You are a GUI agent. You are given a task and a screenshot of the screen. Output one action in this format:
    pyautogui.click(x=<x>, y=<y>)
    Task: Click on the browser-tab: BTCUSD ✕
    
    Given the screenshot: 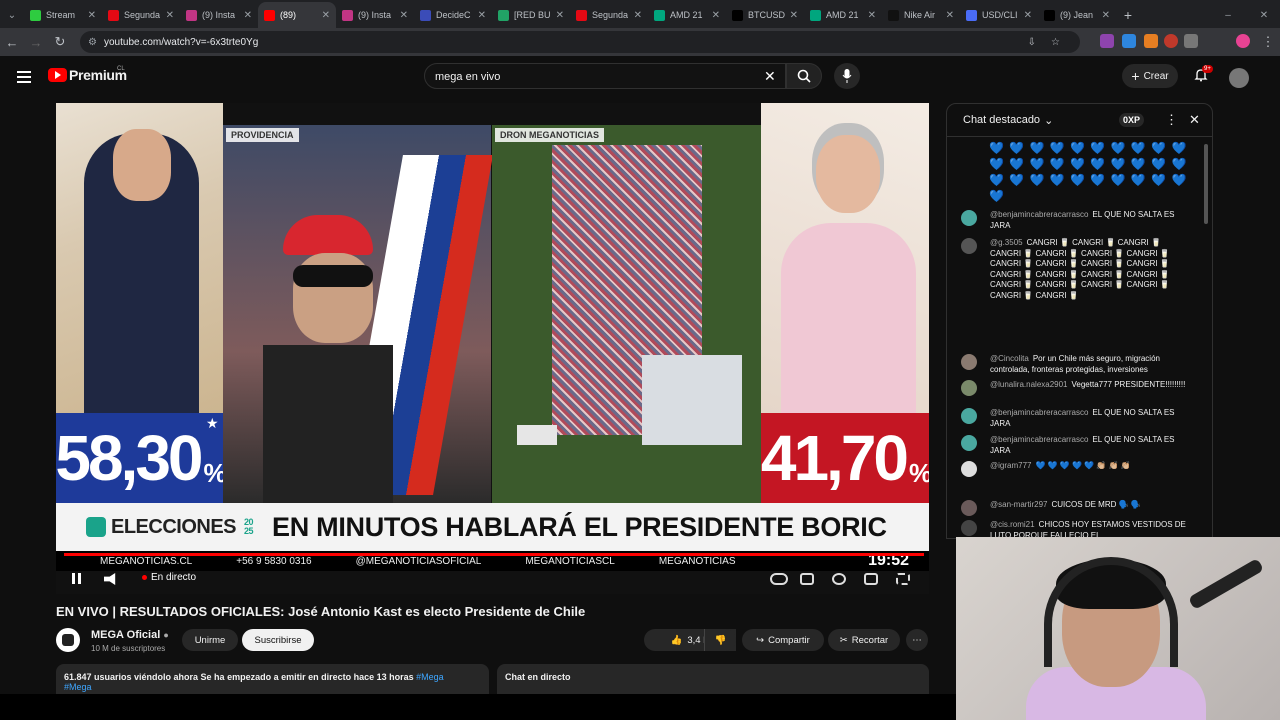 What is the action you would take?
    pyautogui.click(x=765, y=15)
    